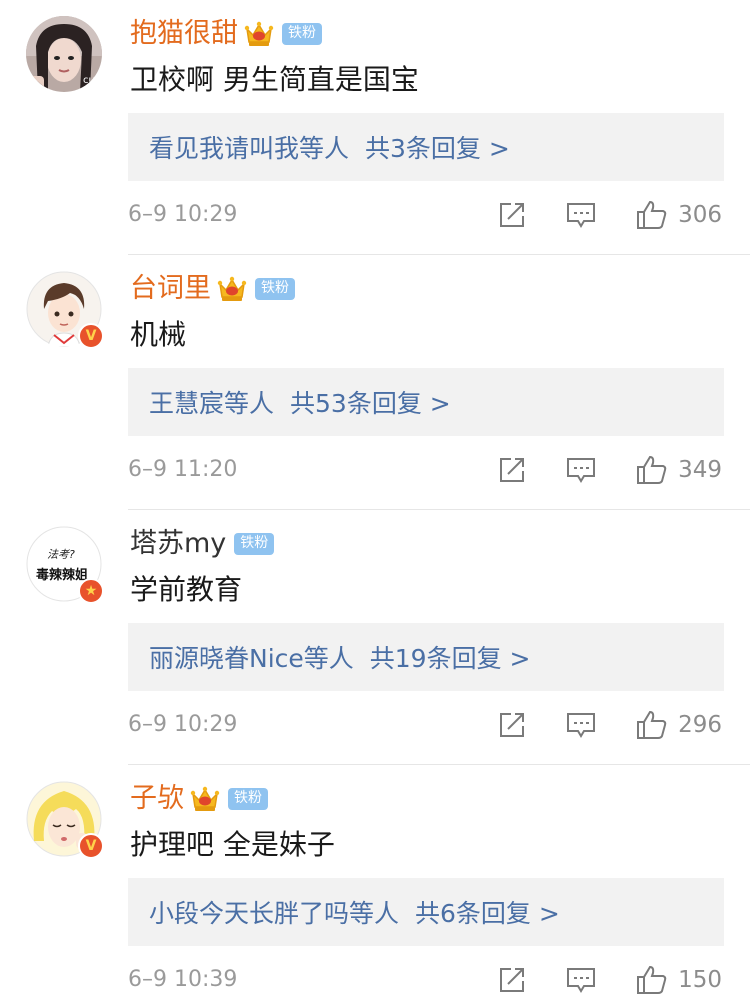 This screenshot has height=1001, width=750. I want to click on action-bar: 296, so click(610, 725).